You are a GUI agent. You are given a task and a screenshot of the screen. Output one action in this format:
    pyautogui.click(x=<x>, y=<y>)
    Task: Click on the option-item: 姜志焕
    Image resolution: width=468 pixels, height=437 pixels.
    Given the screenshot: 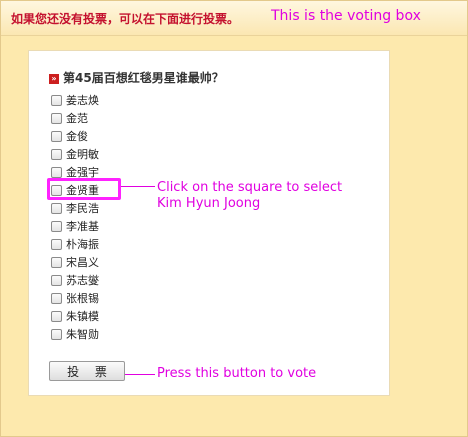 What is the action you would take?
    pyautogui.click(x=75, y=100)
    